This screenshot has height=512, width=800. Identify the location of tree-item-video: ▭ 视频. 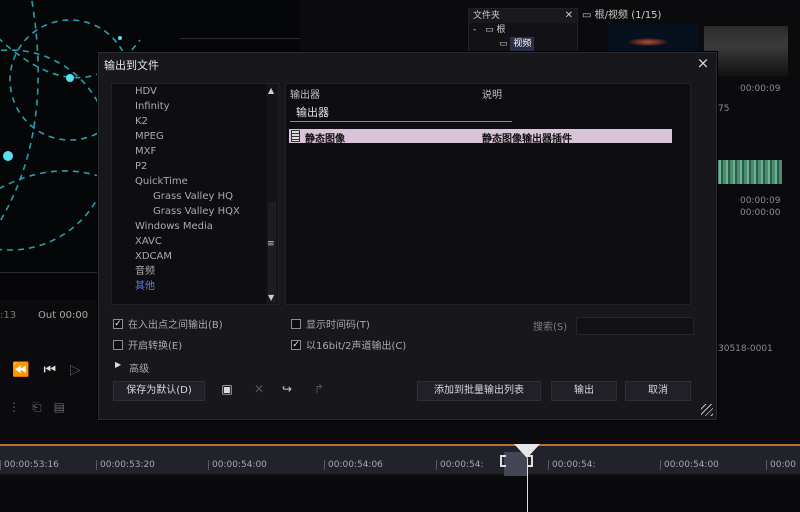
(523, 44).